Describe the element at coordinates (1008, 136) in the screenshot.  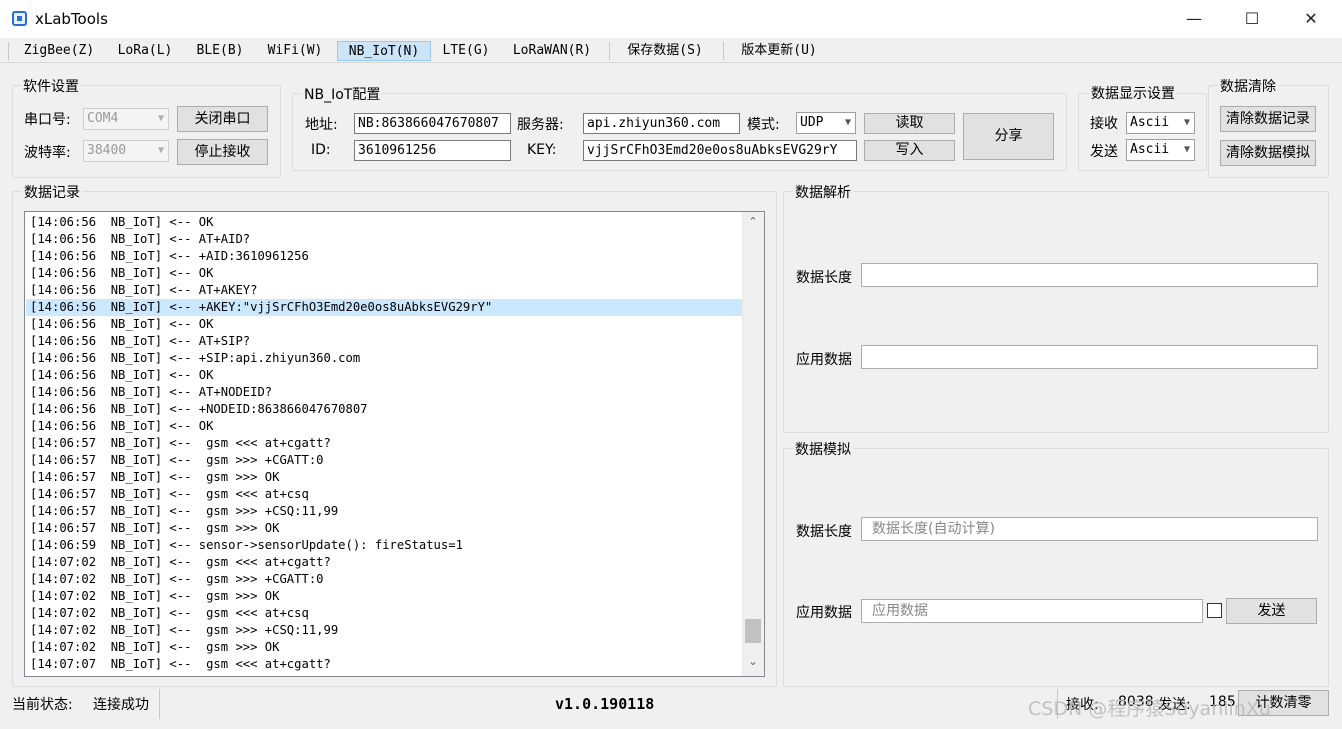
I see `share-button: 分享` at that location.